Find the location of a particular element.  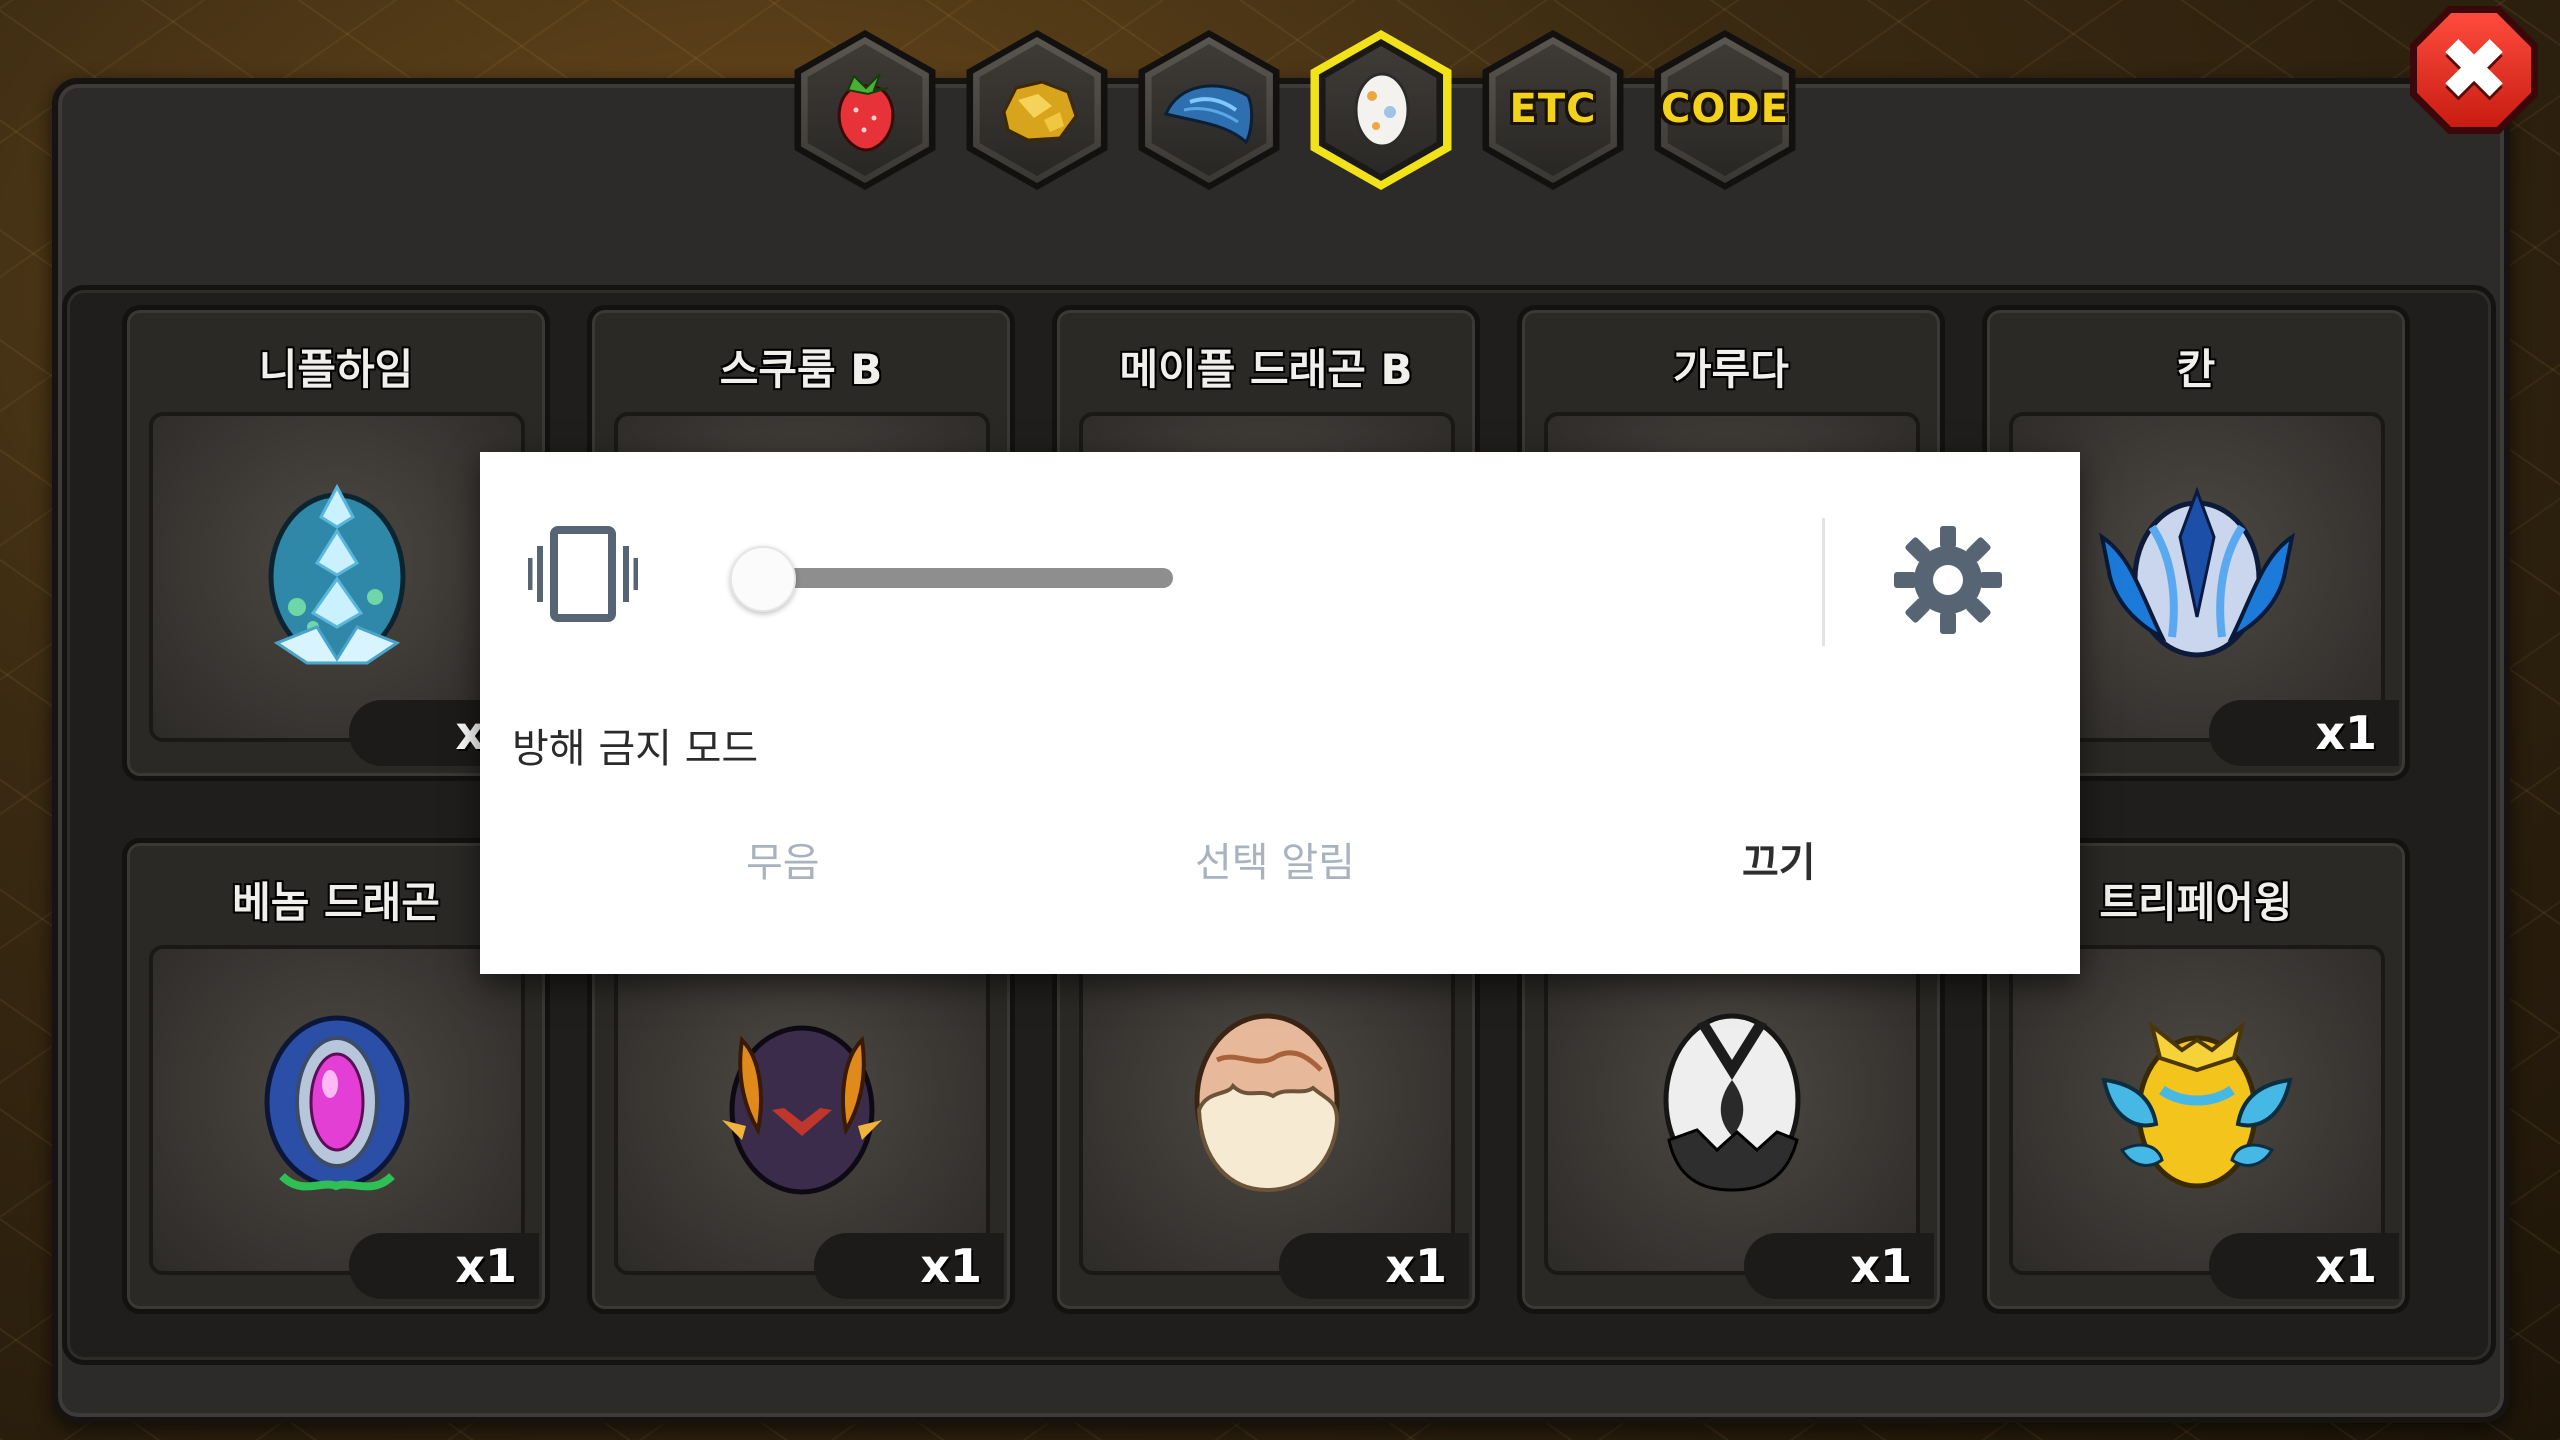

egg-name: 칸 is located at coordinates (2196, 369).